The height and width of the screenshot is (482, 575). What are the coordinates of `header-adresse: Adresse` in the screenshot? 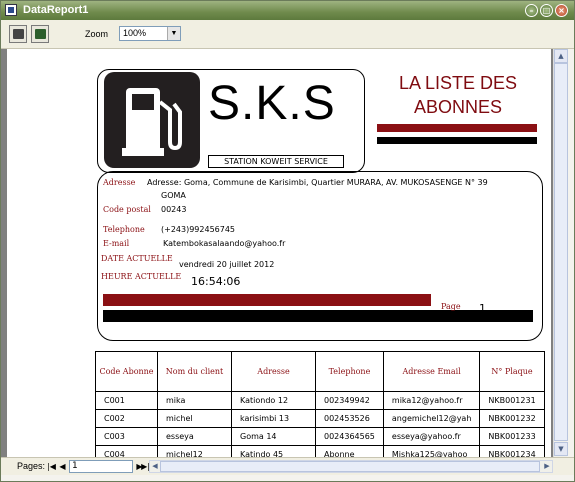 It's located at (273, 371).